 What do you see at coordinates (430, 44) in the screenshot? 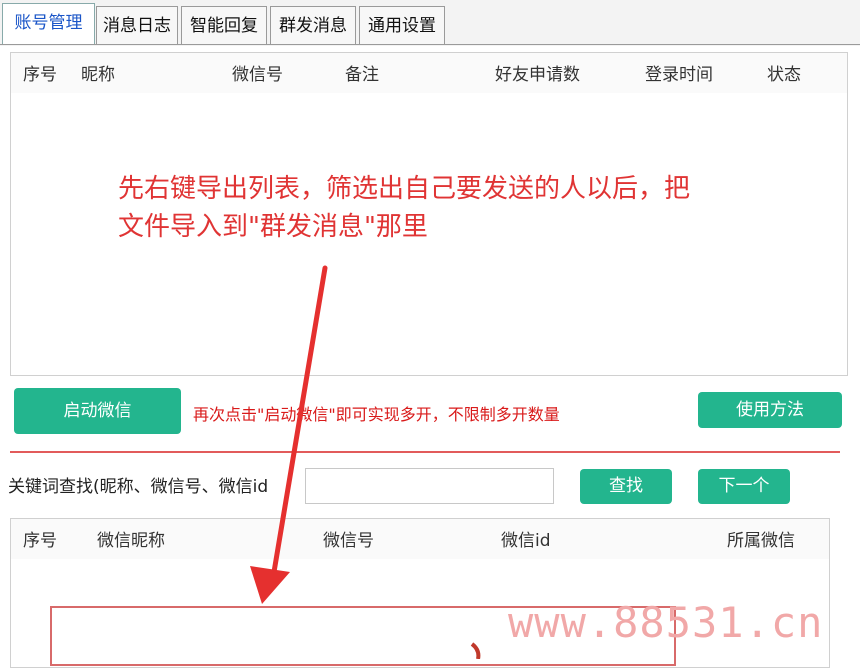
I see `tab-divider` at bounding box center [430, 44].